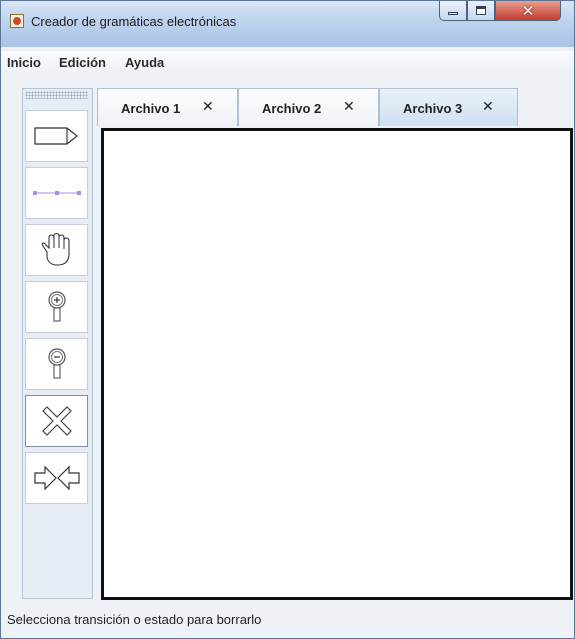 The height and width of the screenshot is (639, 575). I want to click on tool-delete-button, so click(56, 421).